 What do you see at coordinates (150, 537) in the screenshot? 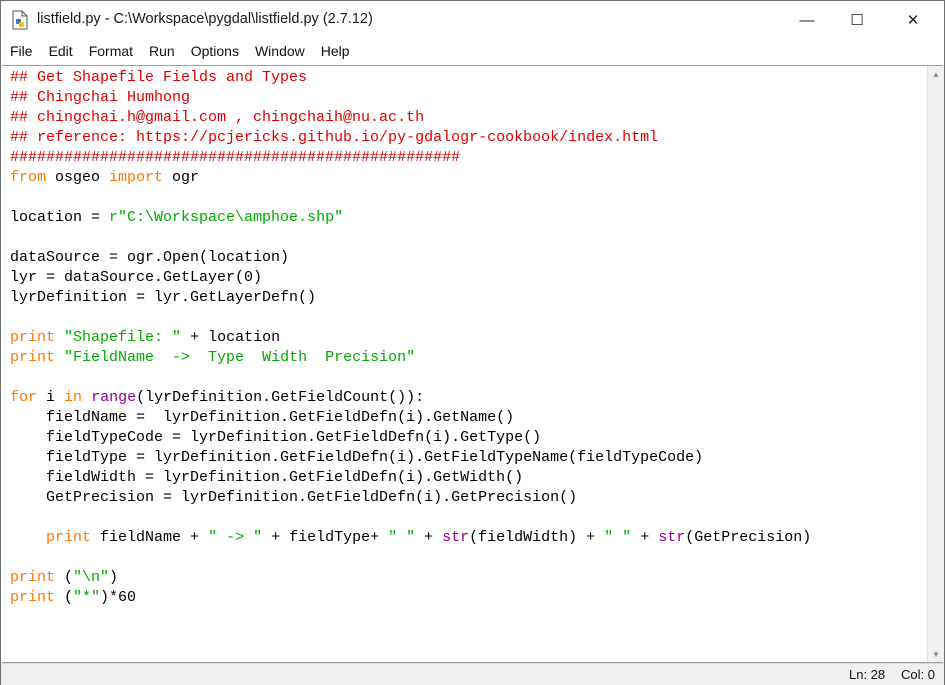
I see `code-token-plain: fieldName +` at bounding box center [150, 537].